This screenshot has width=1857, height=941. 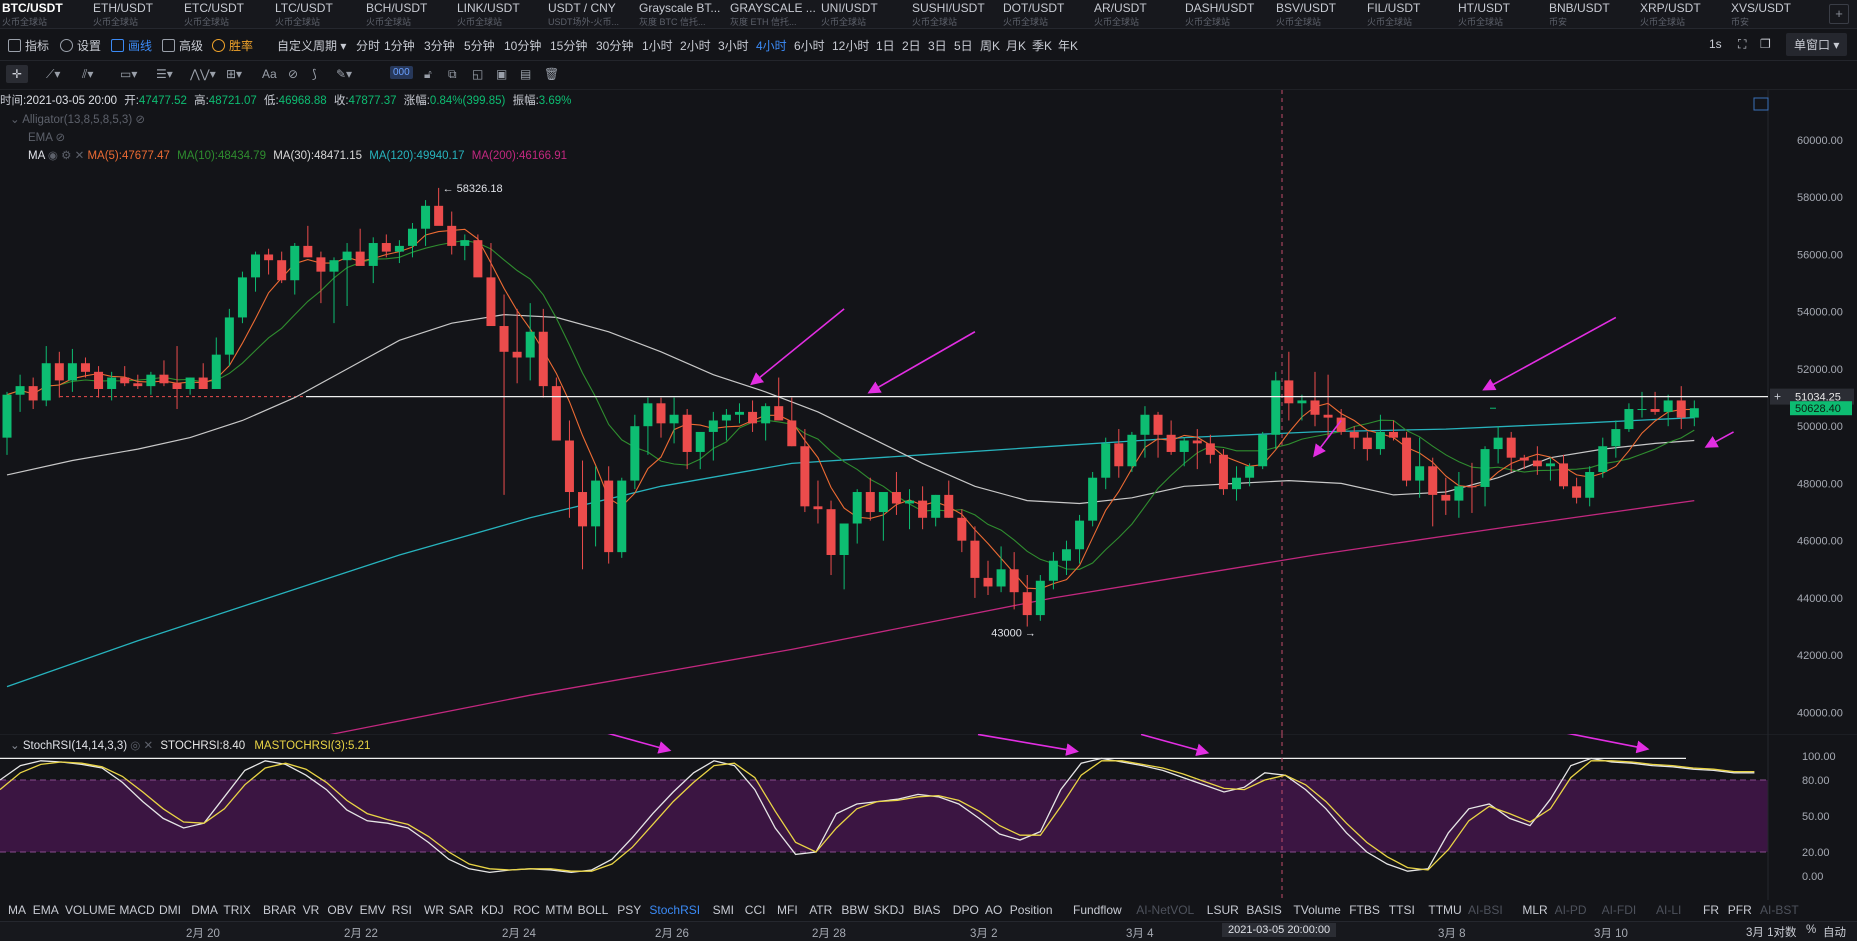 What do you see at coordinates (889, 910) in the screenshot?
I see `indicator-skdj: SKDJ` at bounding box center [889, 910].